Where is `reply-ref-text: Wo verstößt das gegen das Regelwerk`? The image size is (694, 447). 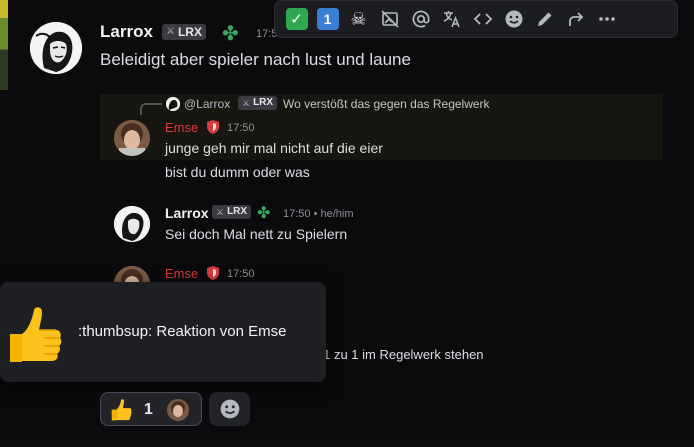
reply-ref-text: Wo verstößt das gegen das Regelwerk is located at coordinates (386, 104).